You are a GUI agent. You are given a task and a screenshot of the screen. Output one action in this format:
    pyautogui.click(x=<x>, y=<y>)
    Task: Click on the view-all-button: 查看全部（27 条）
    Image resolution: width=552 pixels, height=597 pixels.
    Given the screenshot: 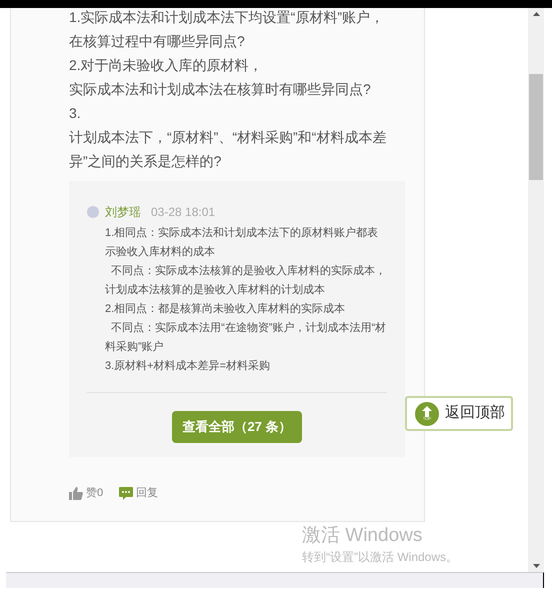 What is the action you would take?
    pyautogui.click(x=237, y=427)
    